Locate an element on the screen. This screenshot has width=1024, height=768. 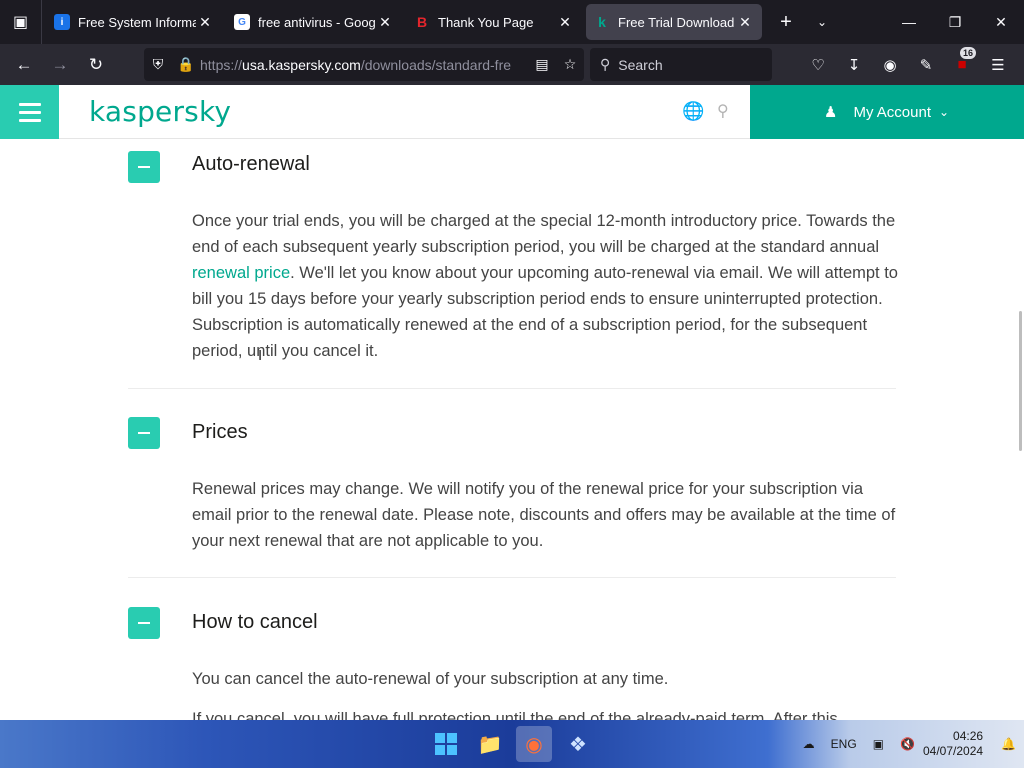
tab-free-trial-download: k Free Trial Download - I ✕ is located at coordinates (674, 22).